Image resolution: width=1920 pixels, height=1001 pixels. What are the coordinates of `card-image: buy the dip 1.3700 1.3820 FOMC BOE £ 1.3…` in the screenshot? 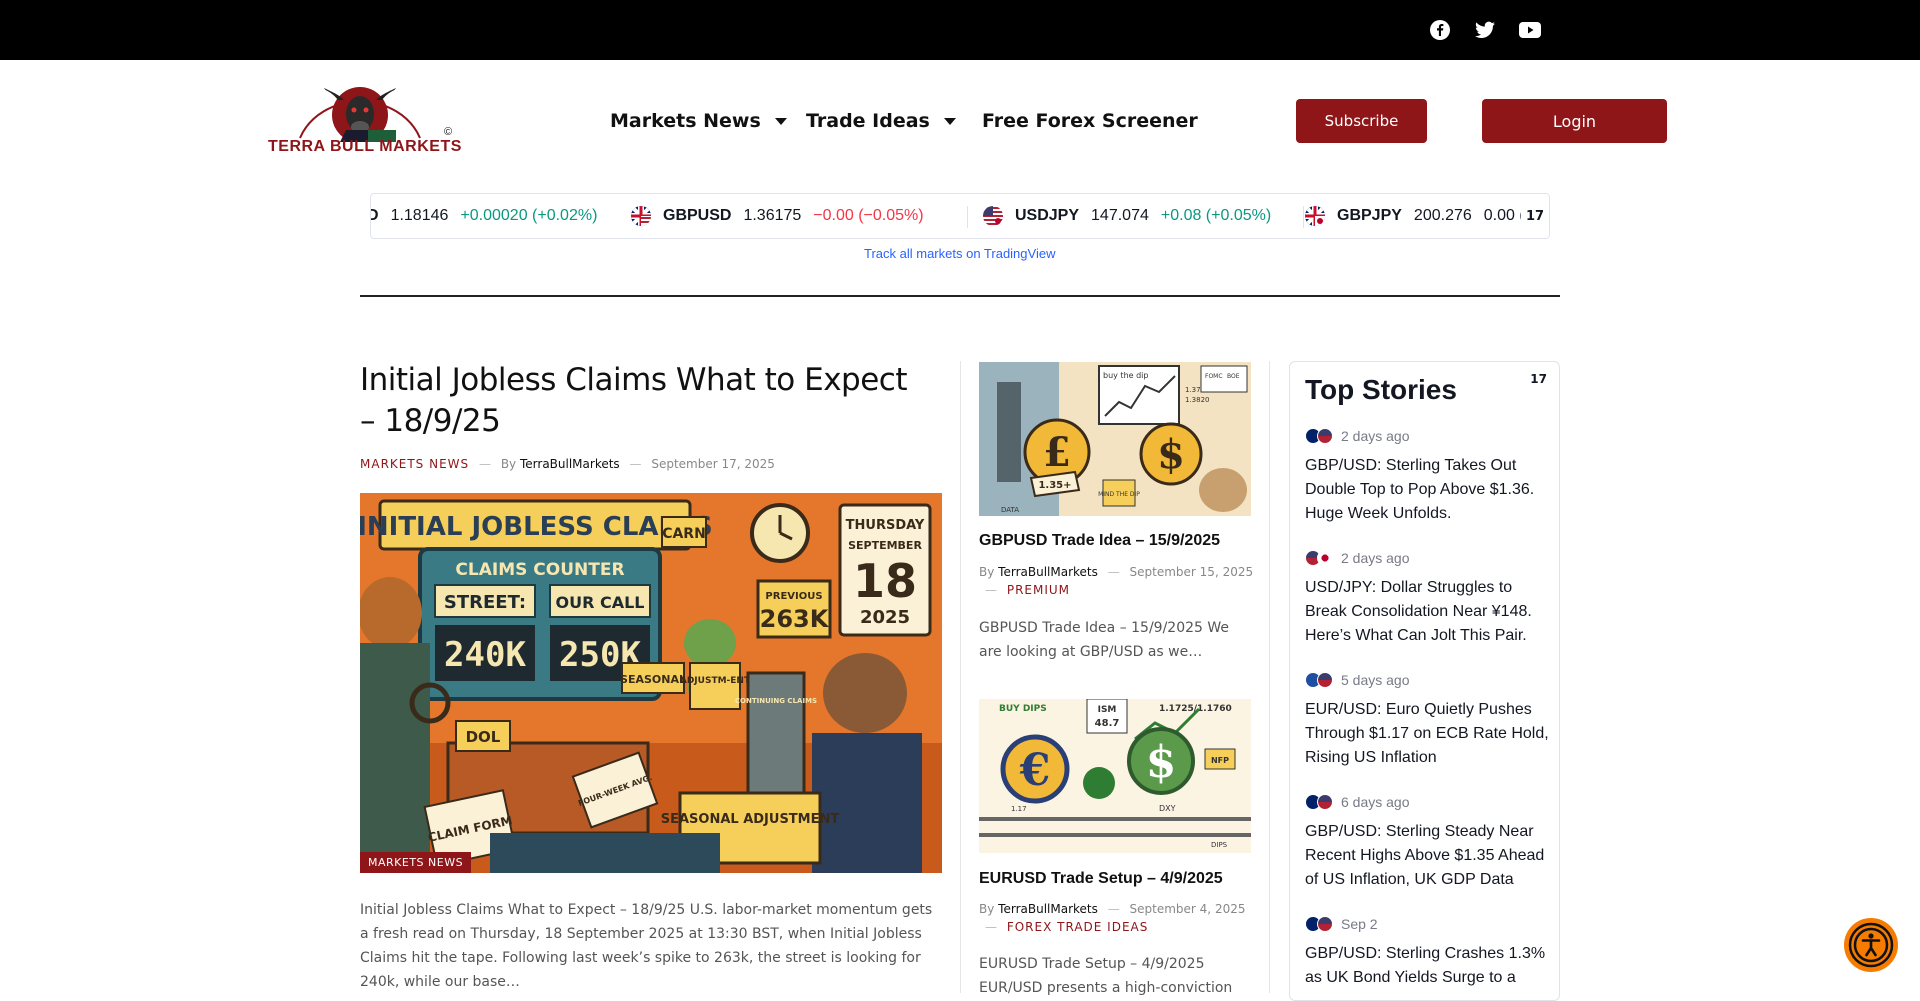 It's located at (1115, 439).